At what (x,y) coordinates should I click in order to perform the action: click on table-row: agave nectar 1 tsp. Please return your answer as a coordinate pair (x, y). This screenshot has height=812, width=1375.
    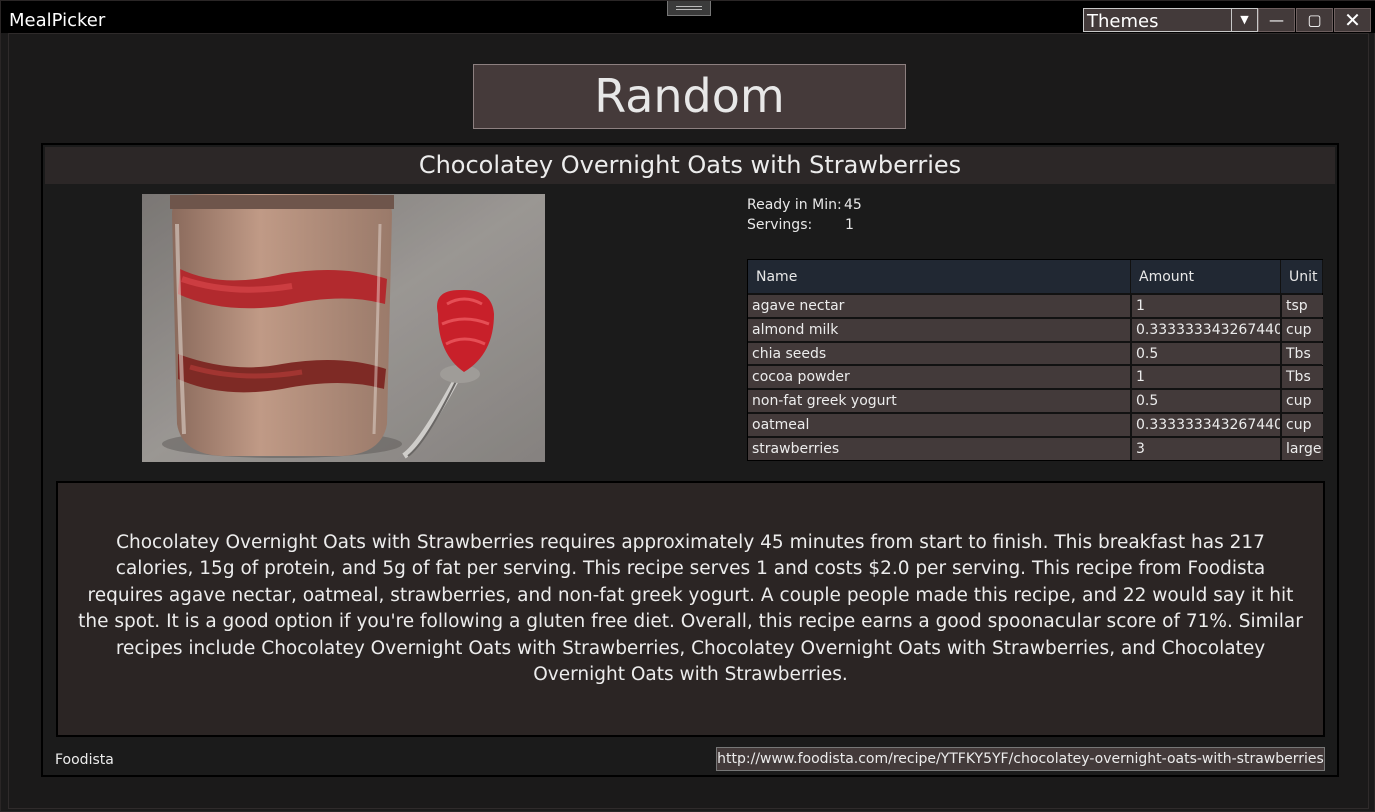
    Looking at the image, I should click on (1035, 305).